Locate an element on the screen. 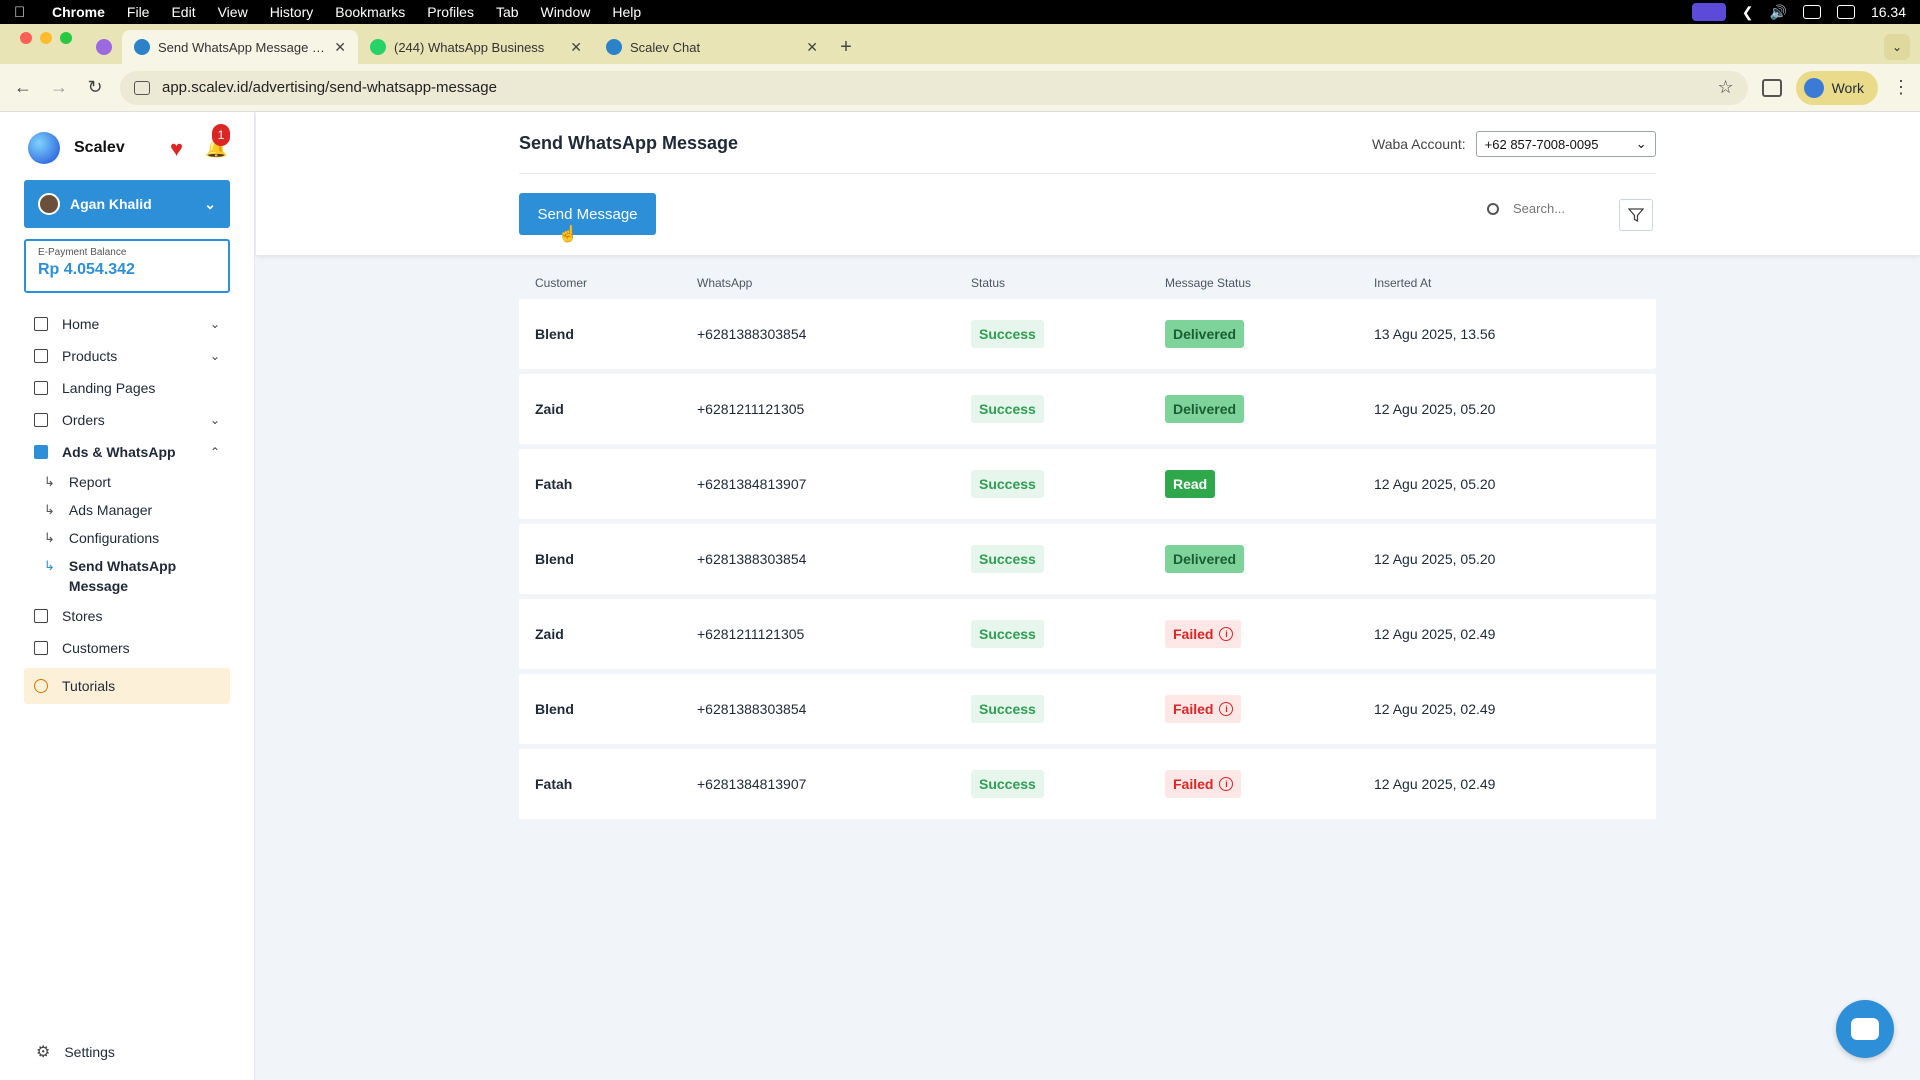 This screenshot has width=1920, height=1080. cell-whatsapp: +6281388303854 is located at coordinates (752, 709).